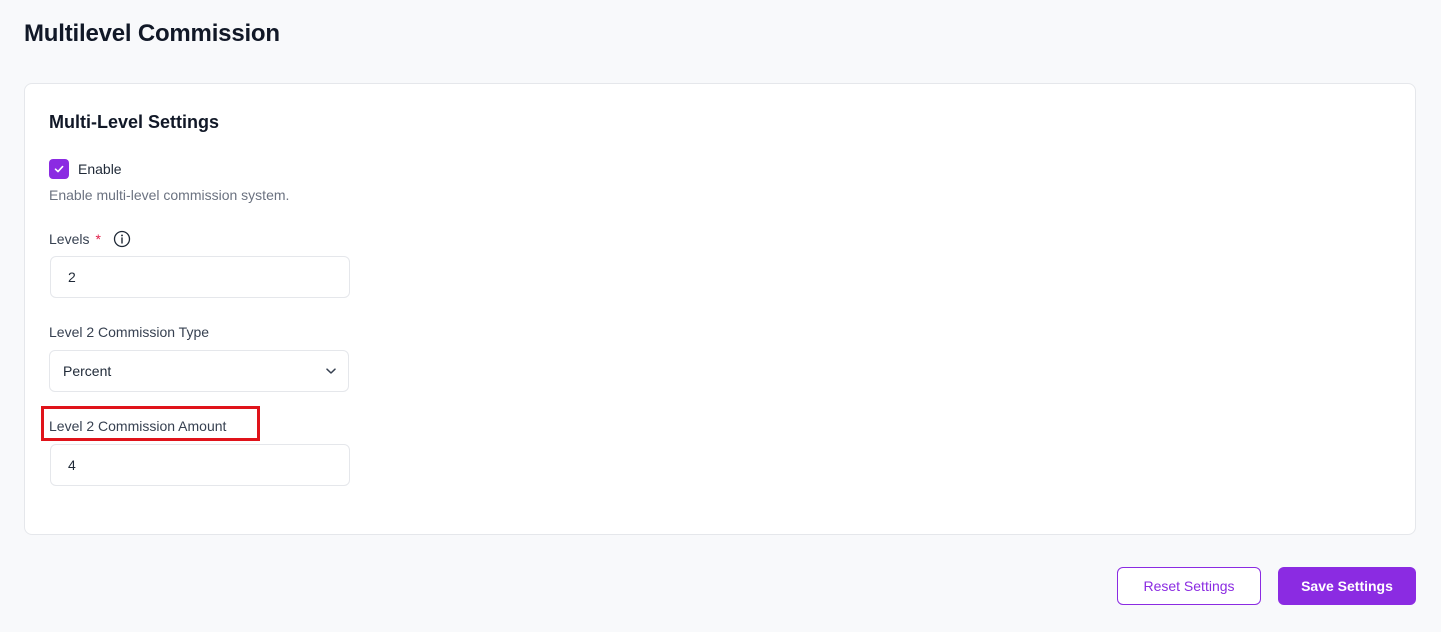 Image resolution: width=1441 pixels, height=632 pixels. I want to click on levels-input: 2, so click(200, 277).